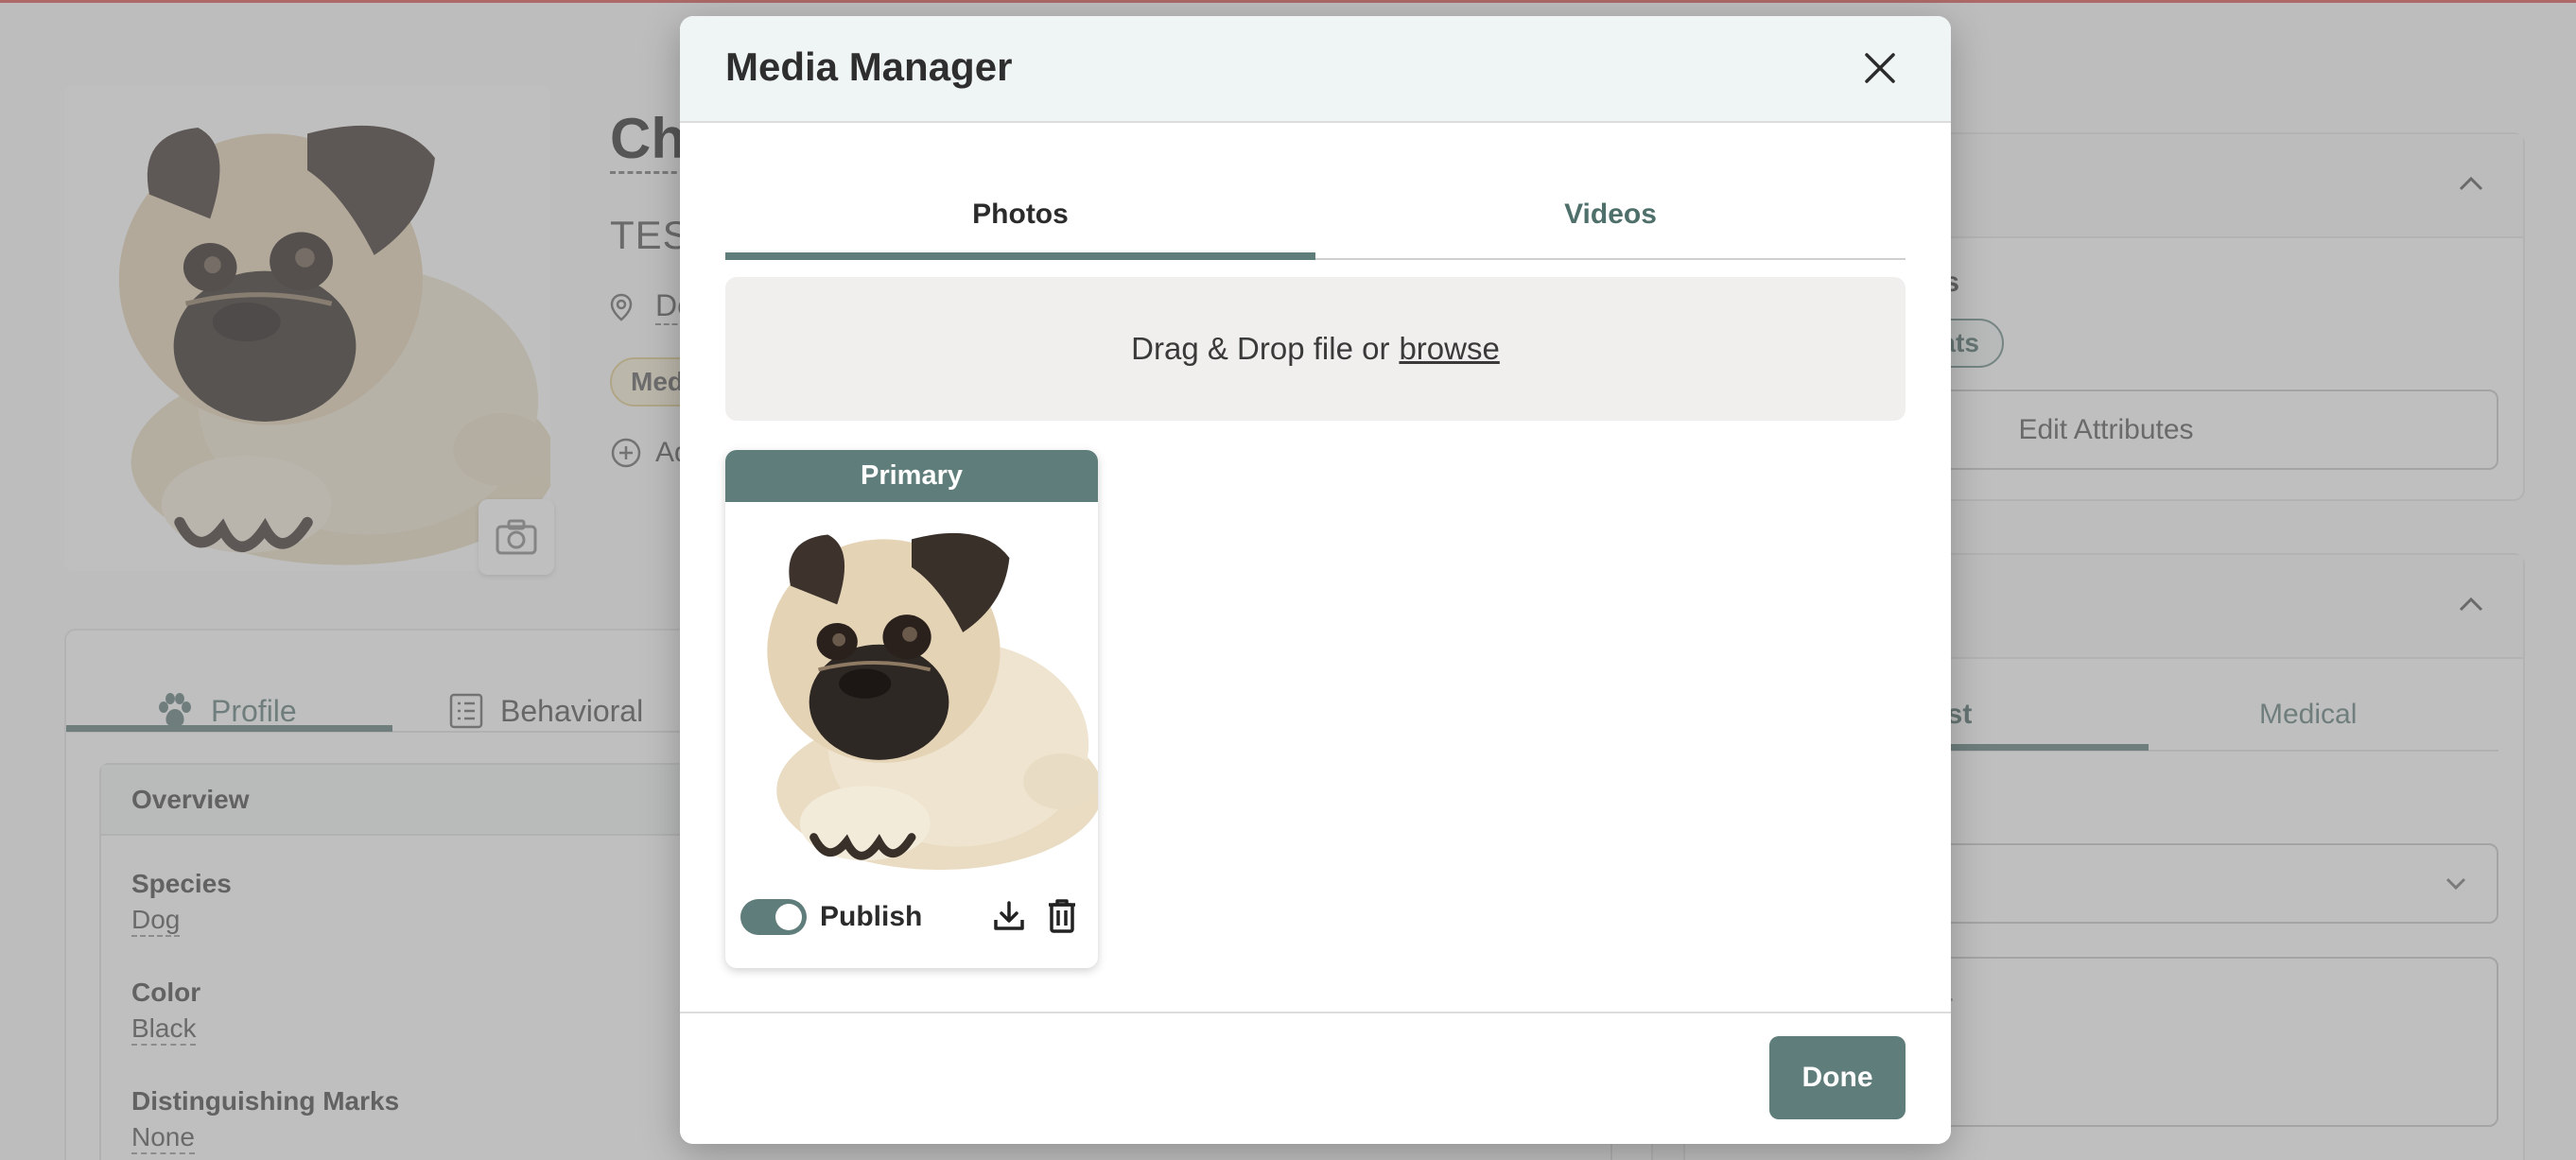  What do you see at coordinates (1449, 349) in the screenshot?
I see `browse-link: browse` at bounding box center [1449, 349].